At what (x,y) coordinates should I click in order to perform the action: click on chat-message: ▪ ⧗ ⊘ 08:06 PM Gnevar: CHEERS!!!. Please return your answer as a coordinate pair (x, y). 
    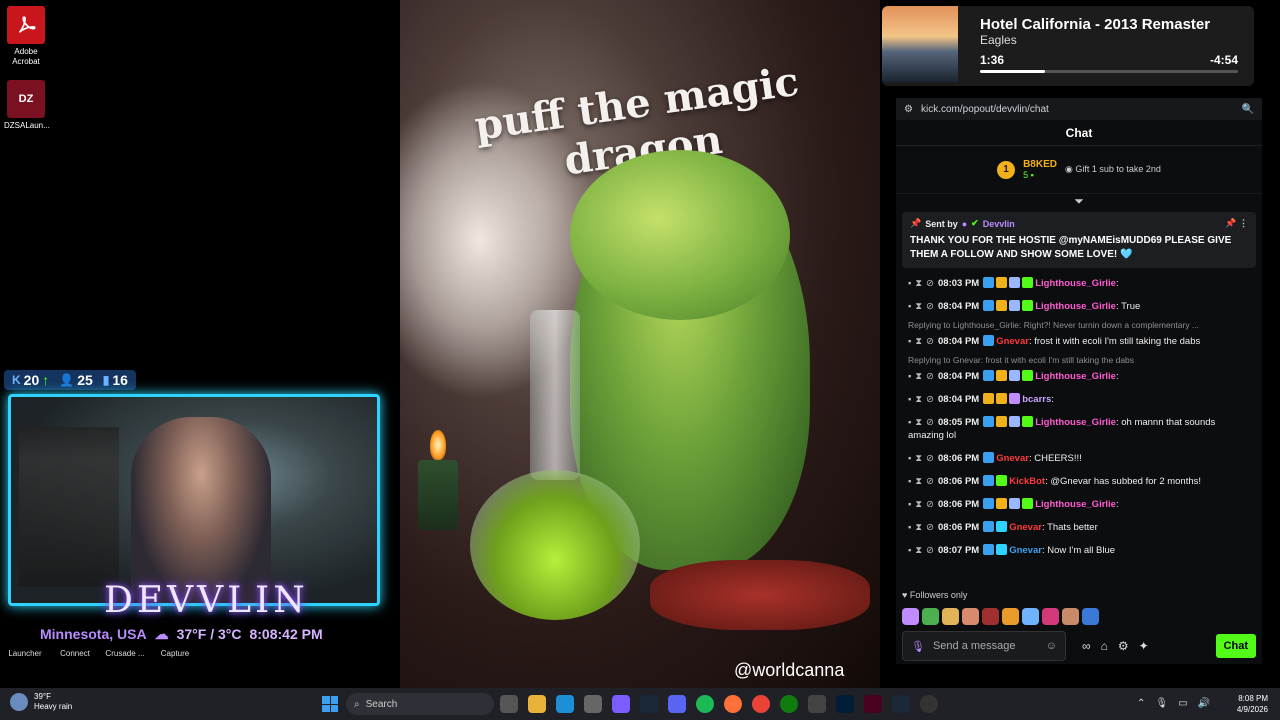
    Looking at the image, I should click on (1079, 458).